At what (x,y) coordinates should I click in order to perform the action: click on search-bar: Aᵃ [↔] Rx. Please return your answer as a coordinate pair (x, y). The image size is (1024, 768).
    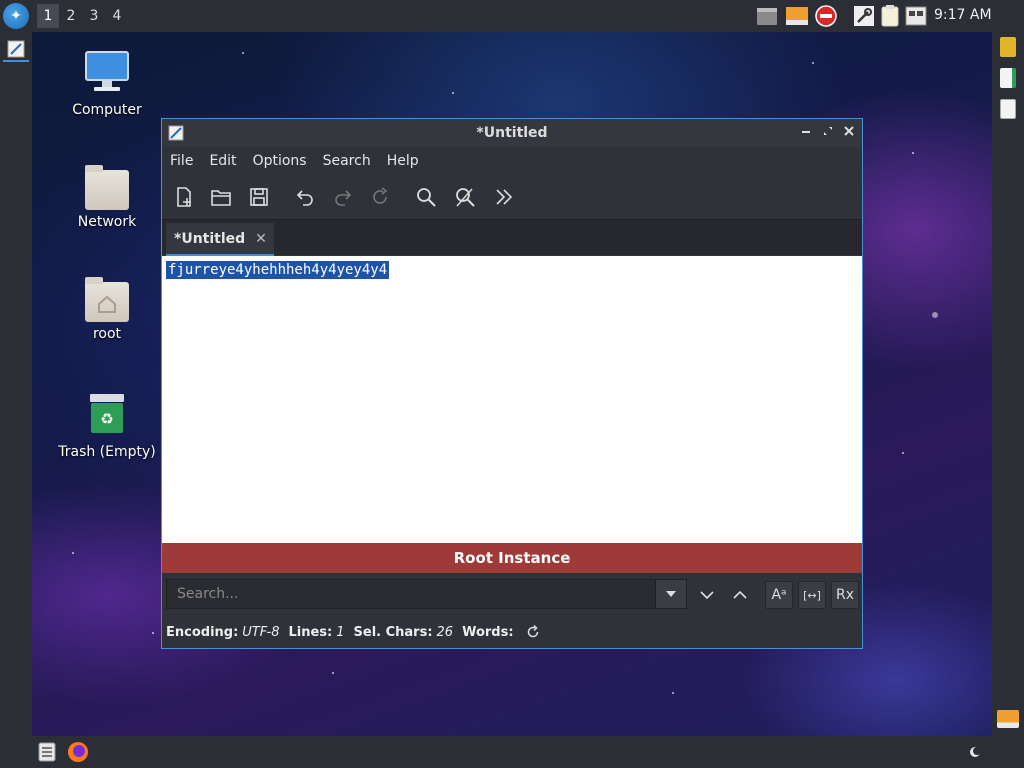
    Looking at the image, I should click on (512, 595).